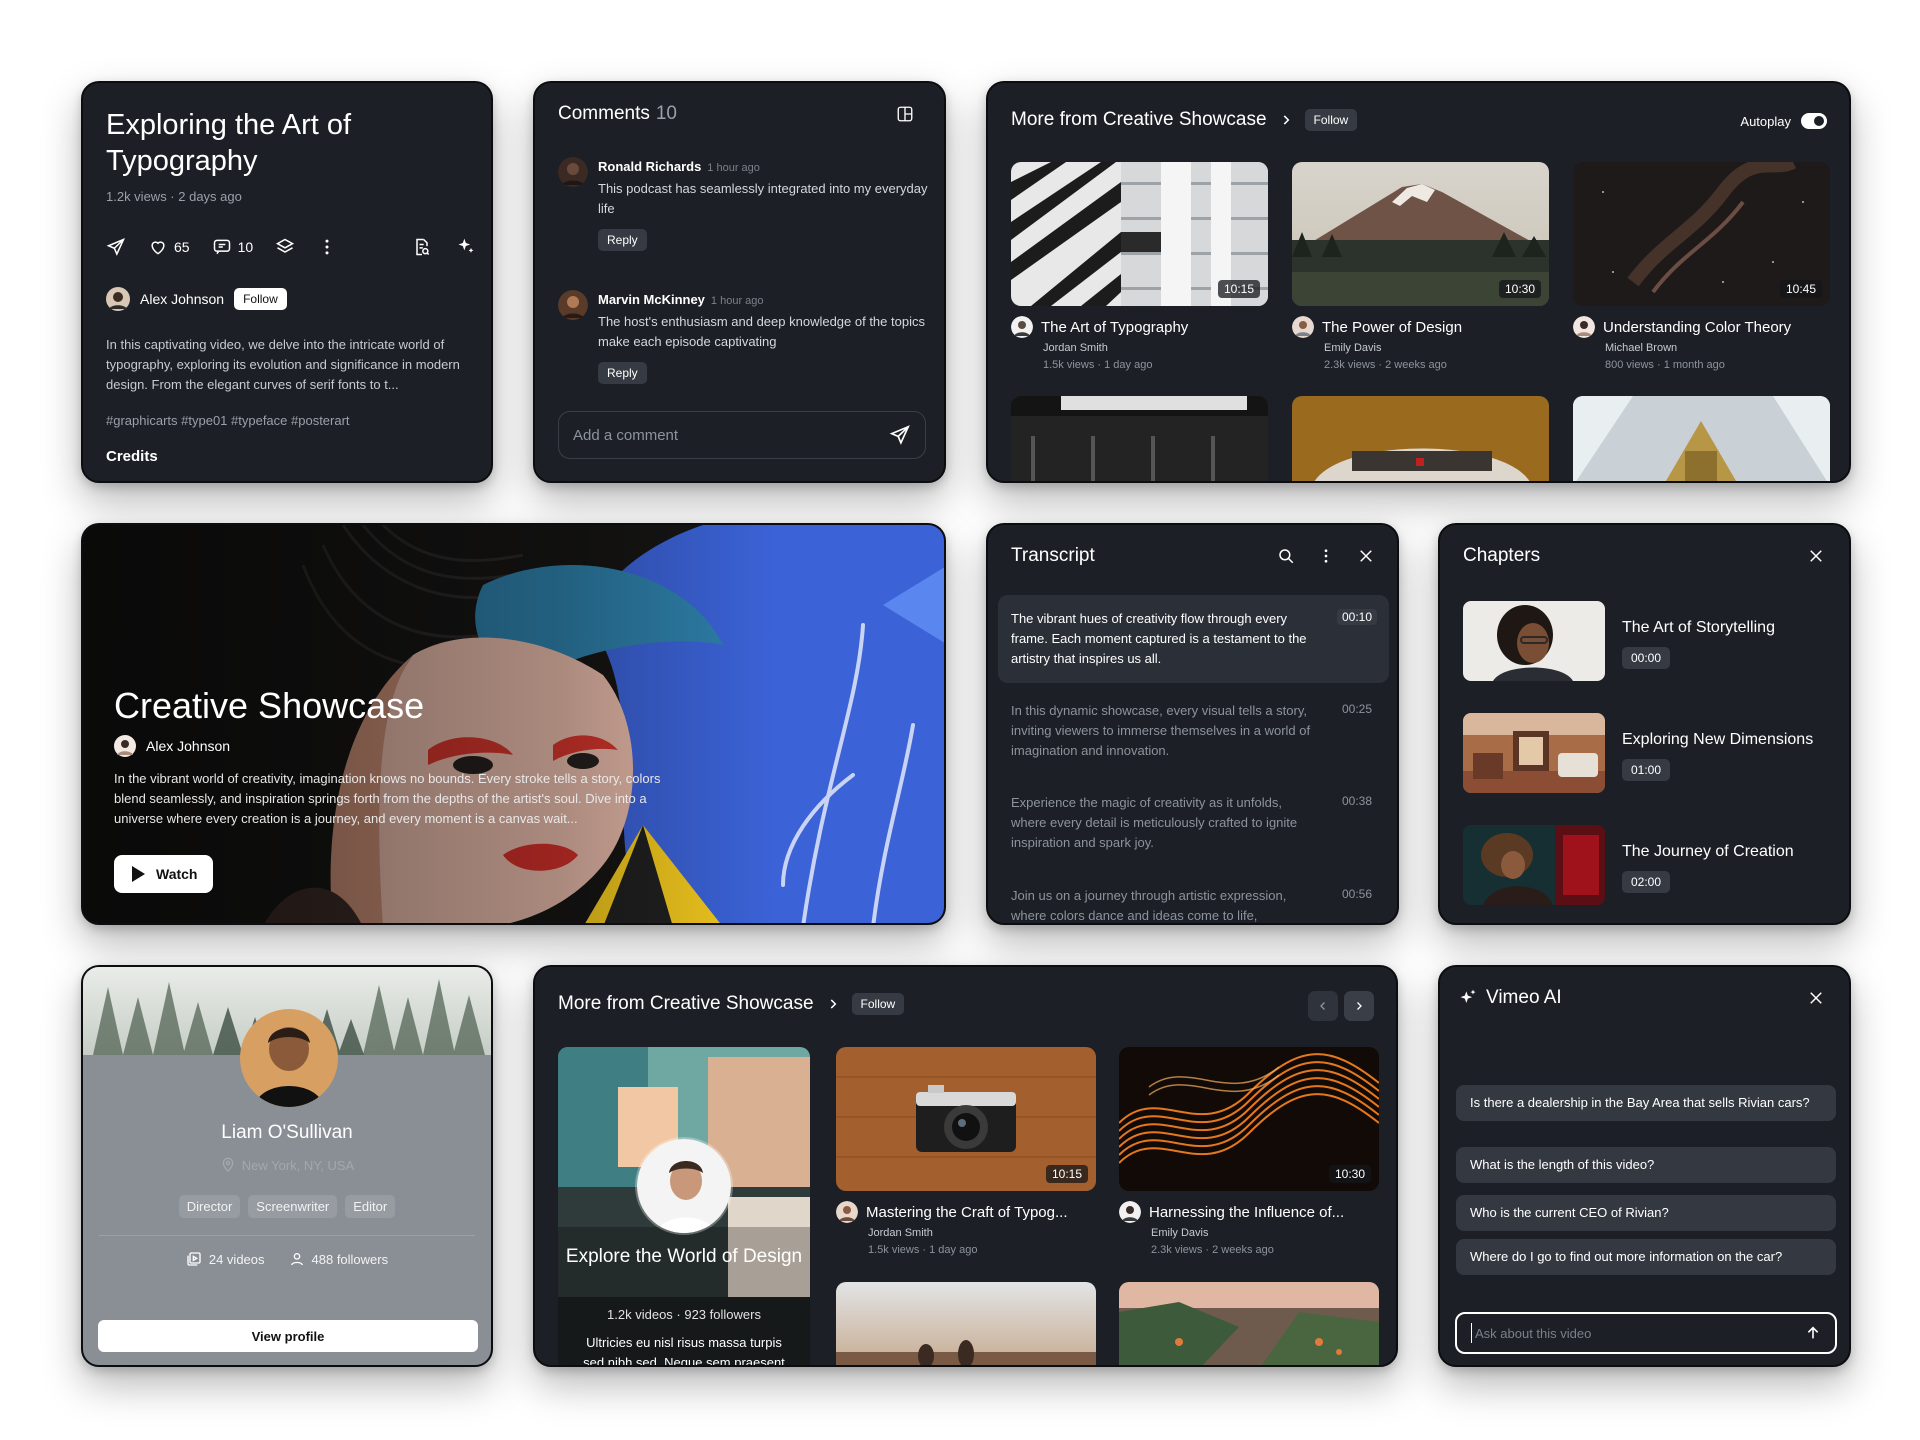 The height and width of the screenshot is (1440, 1920). I want to click on video-channel: Michael Brown, so click(1641, 348).